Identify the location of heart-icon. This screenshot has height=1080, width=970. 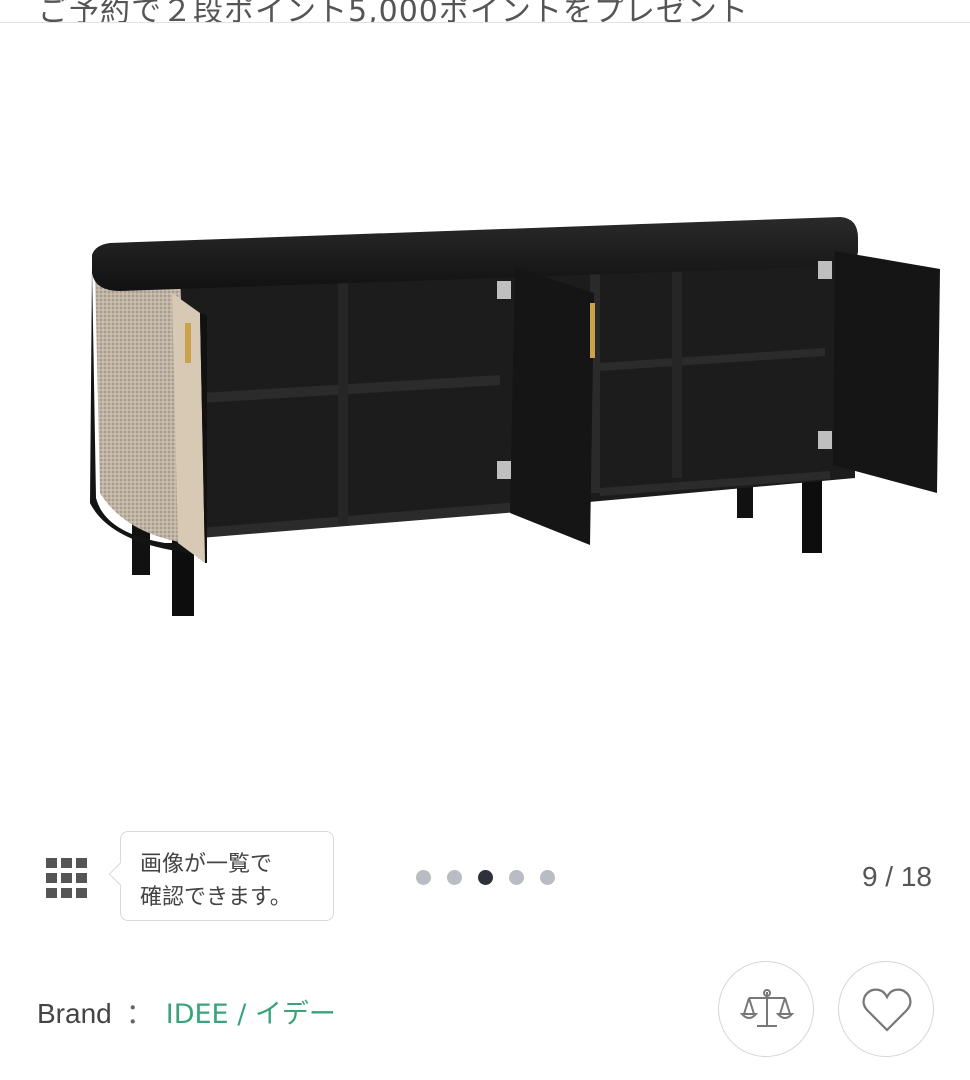
(887, 1010).